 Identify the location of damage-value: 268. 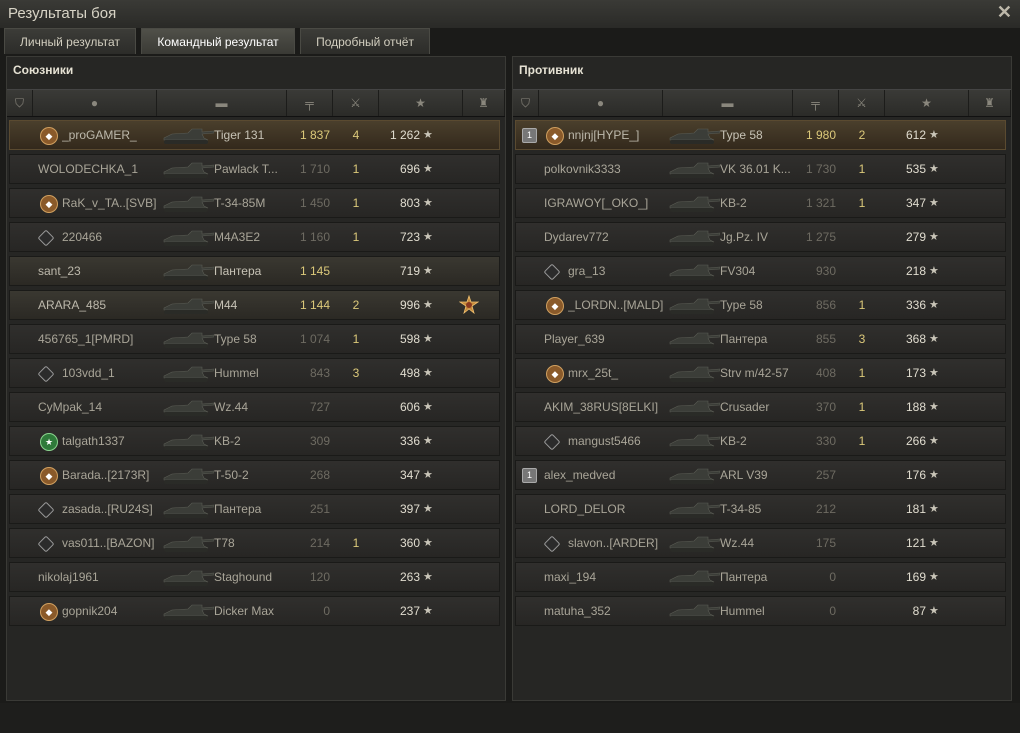
(319, 475).